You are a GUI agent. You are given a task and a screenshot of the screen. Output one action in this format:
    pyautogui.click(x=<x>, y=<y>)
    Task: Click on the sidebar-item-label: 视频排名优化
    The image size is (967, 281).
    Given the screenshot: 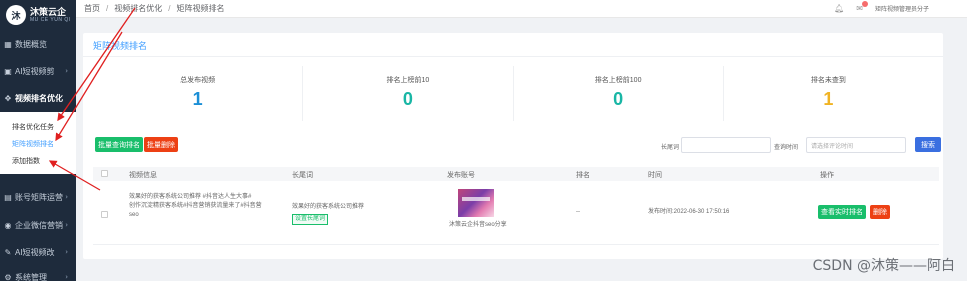 What is the action you would take?
    pyautogui.click(x=39, y=98)
    